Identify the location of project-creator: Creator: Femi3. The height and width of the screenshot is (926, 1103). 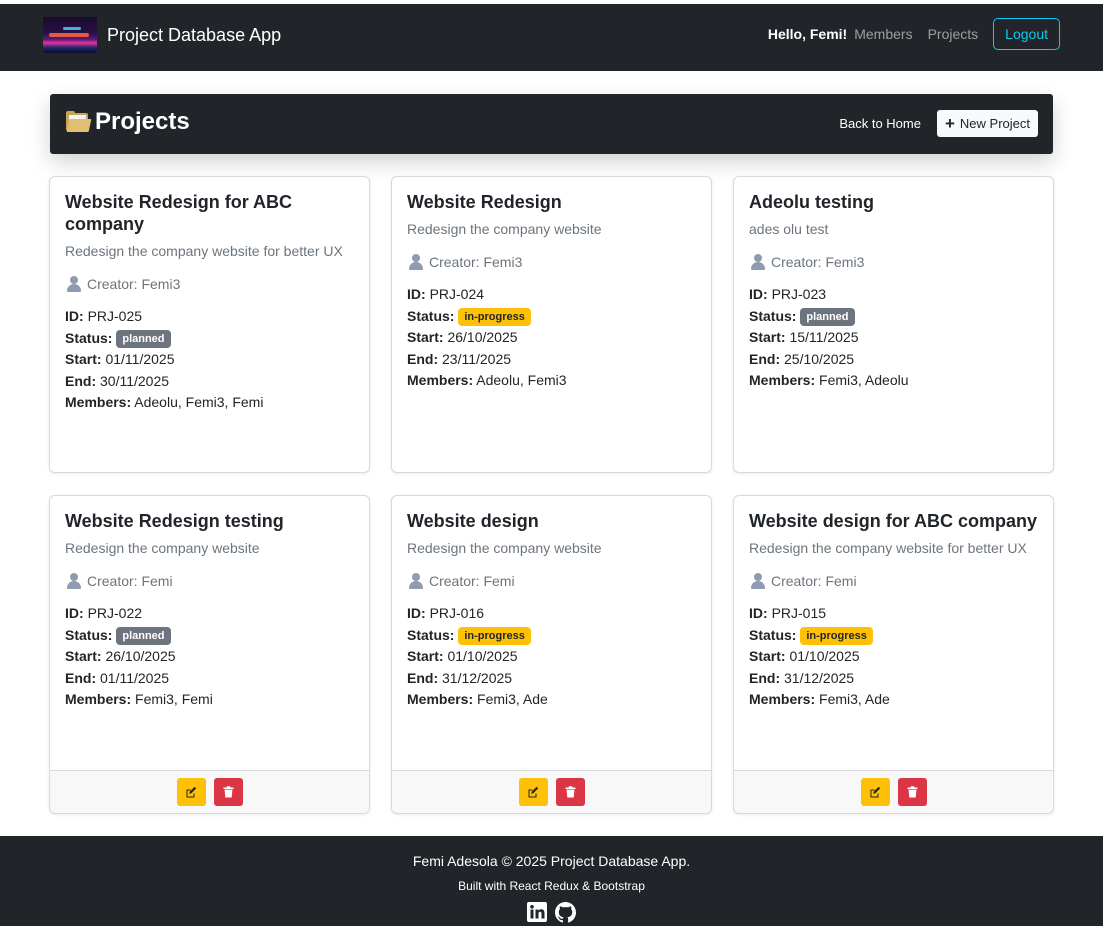
(551, 262).